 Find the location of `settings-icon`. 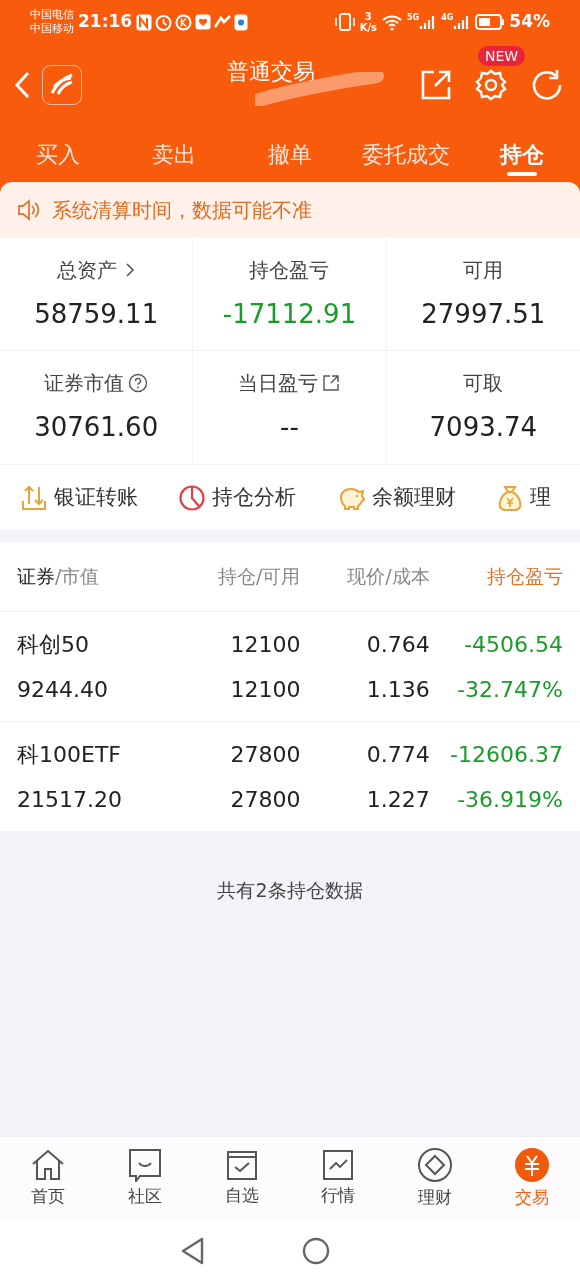

settings-icon is located at coordinates (491, 85).